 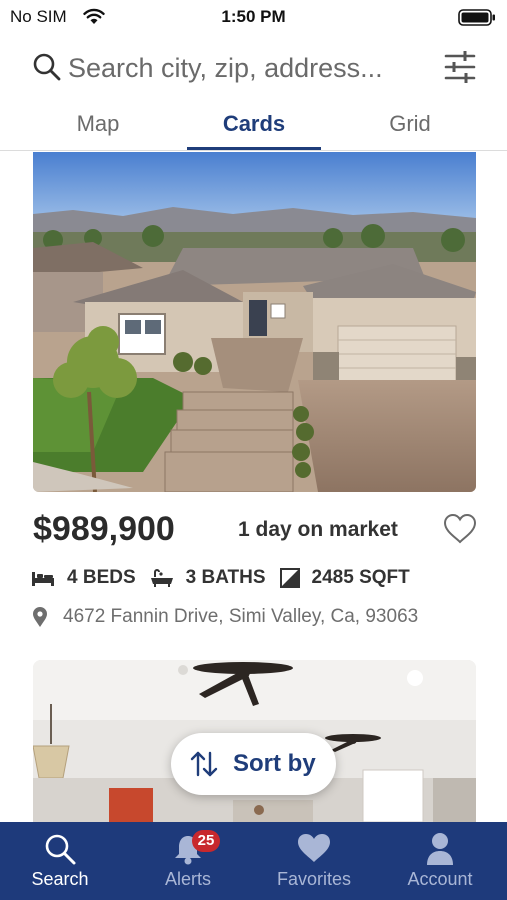 I want to click on baths-fact: 3 BATHS, so click(x=208, y=578).